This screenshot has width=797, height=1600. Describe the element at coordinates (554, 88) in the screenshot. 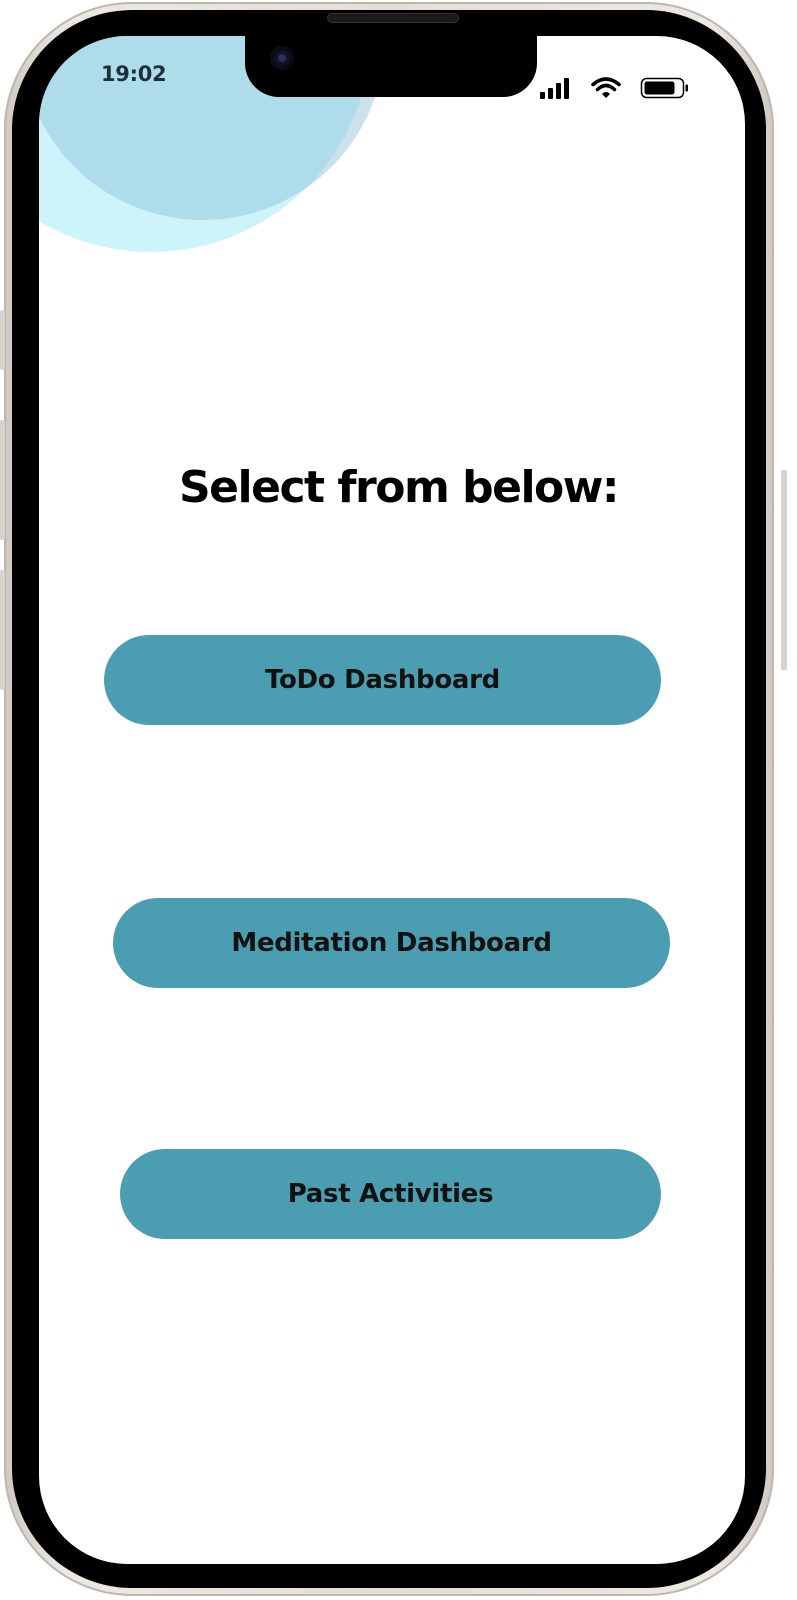

I see `cellular-signal-icon` at that location.